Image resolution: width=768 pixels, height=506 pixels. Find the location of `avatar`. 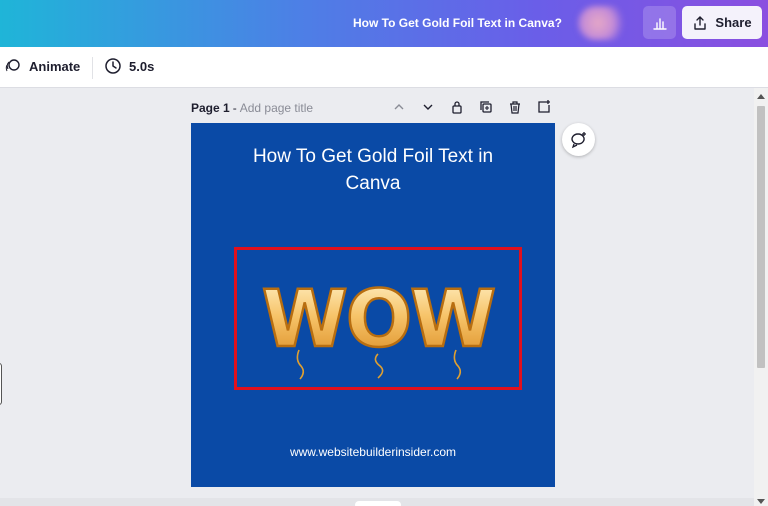

avatar is located at coordinates (603, 23).